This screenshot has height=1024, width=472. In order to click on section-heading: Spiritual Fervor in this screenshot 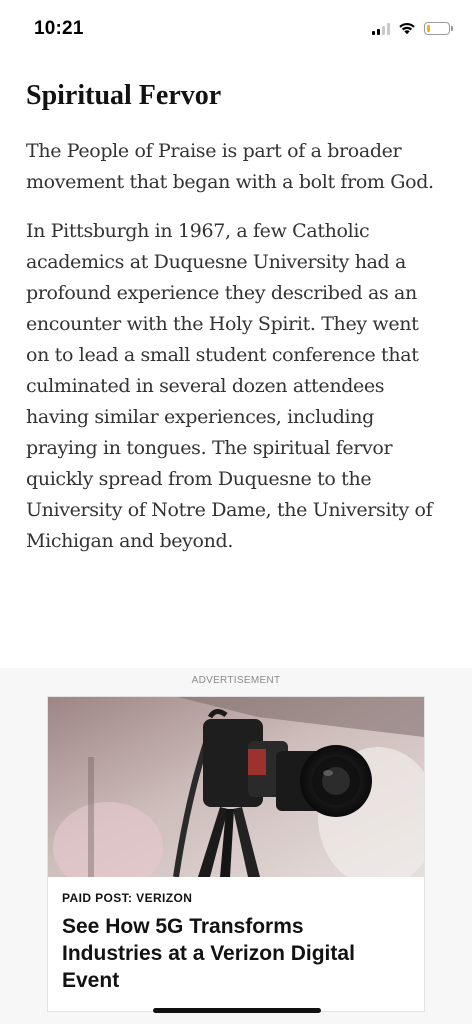, I will do `click(124, 95)`.